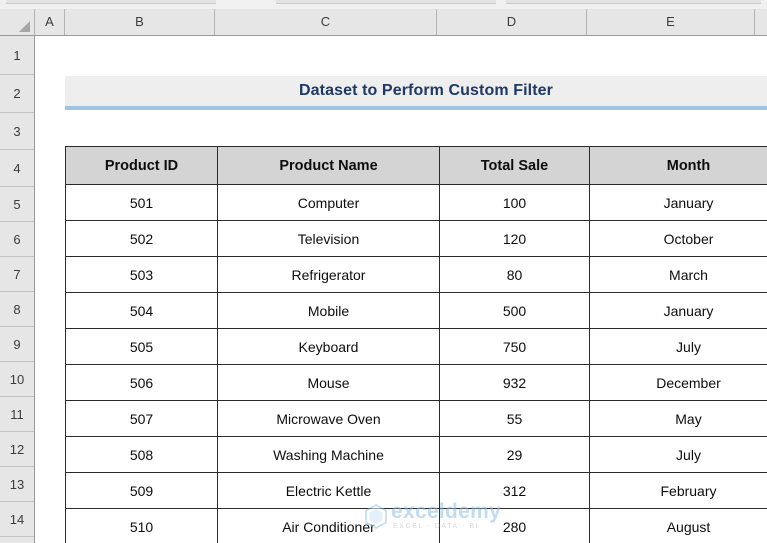 Image resolution: width=767 pixels, height=543 pixels. I want to click on cell-product-name: Television, so click(328, 238).